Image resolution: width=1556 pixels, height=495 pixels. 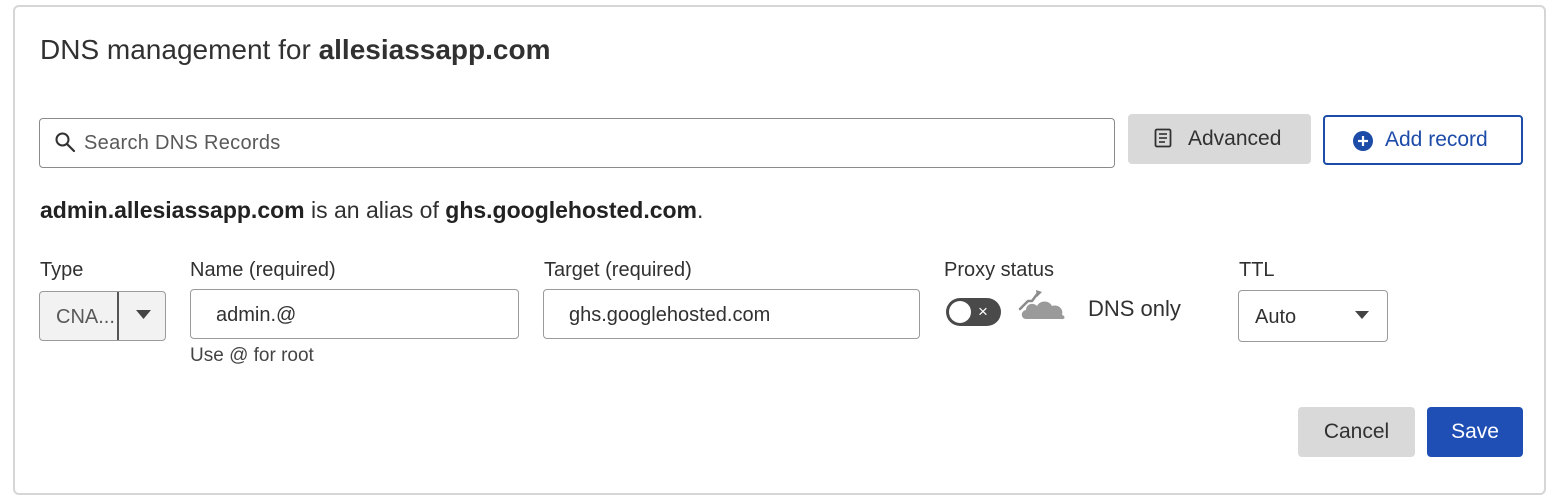 I want to click on target-label: Target (required), so click(x=618, y=270).